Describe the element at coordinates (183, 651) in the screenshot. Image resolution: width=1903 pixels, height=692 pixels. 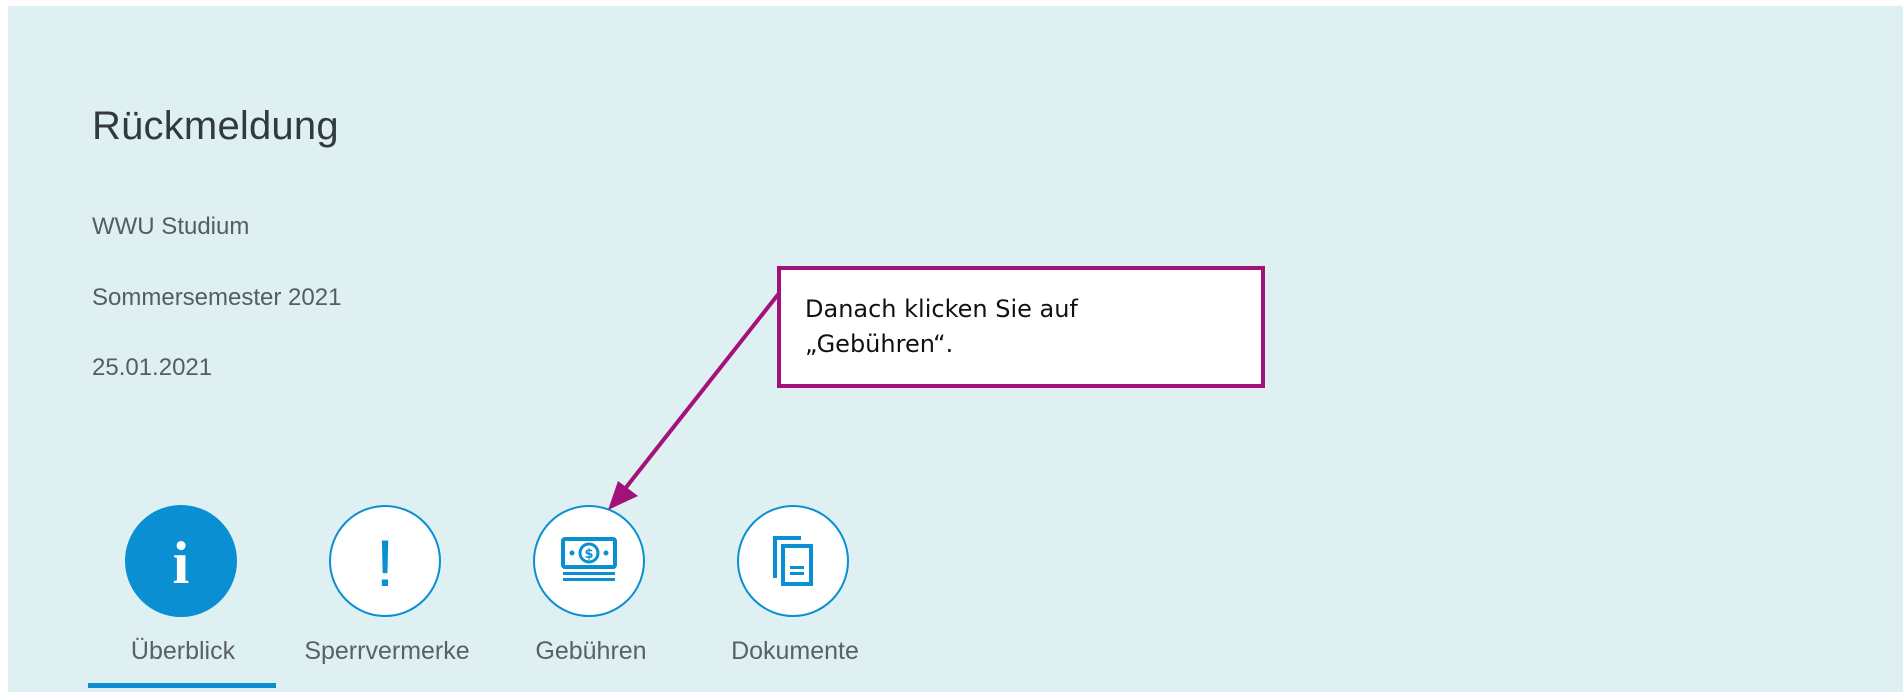
I see `tab-overview-label: Überblick` at that location.